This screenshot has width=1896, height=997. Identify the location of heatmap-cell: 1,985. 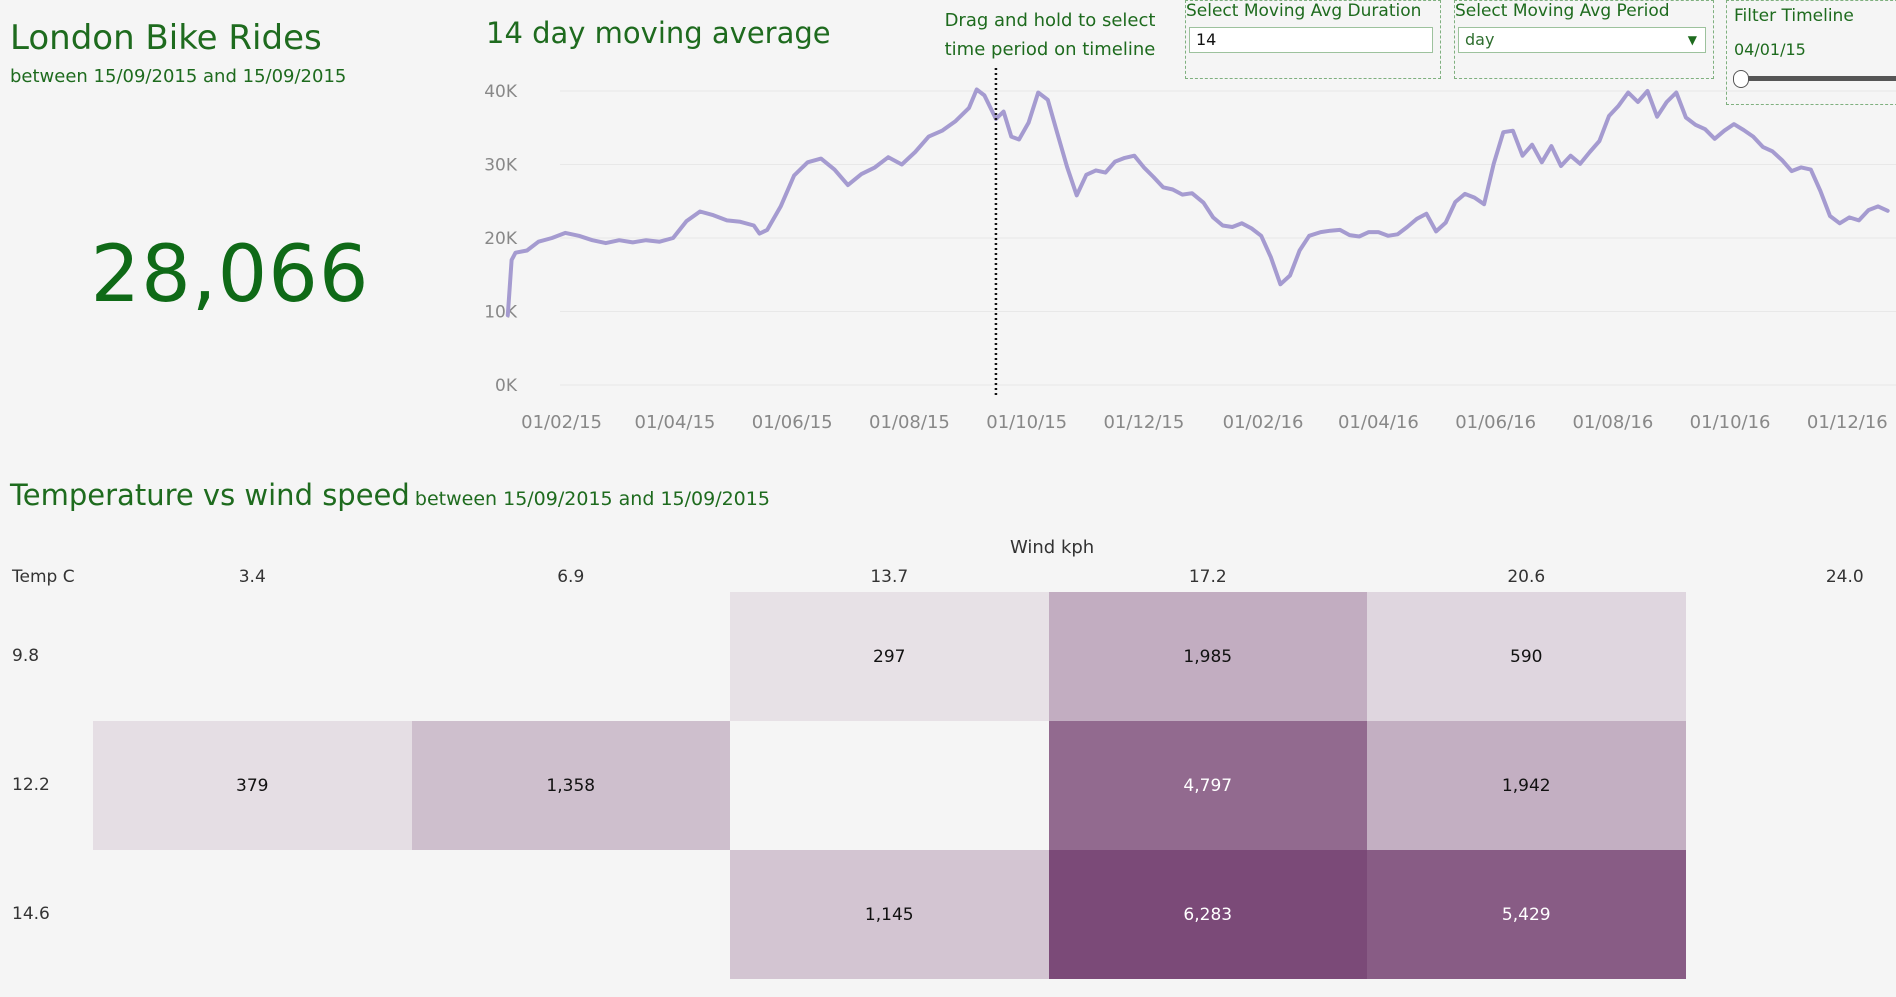
(1207, 656).